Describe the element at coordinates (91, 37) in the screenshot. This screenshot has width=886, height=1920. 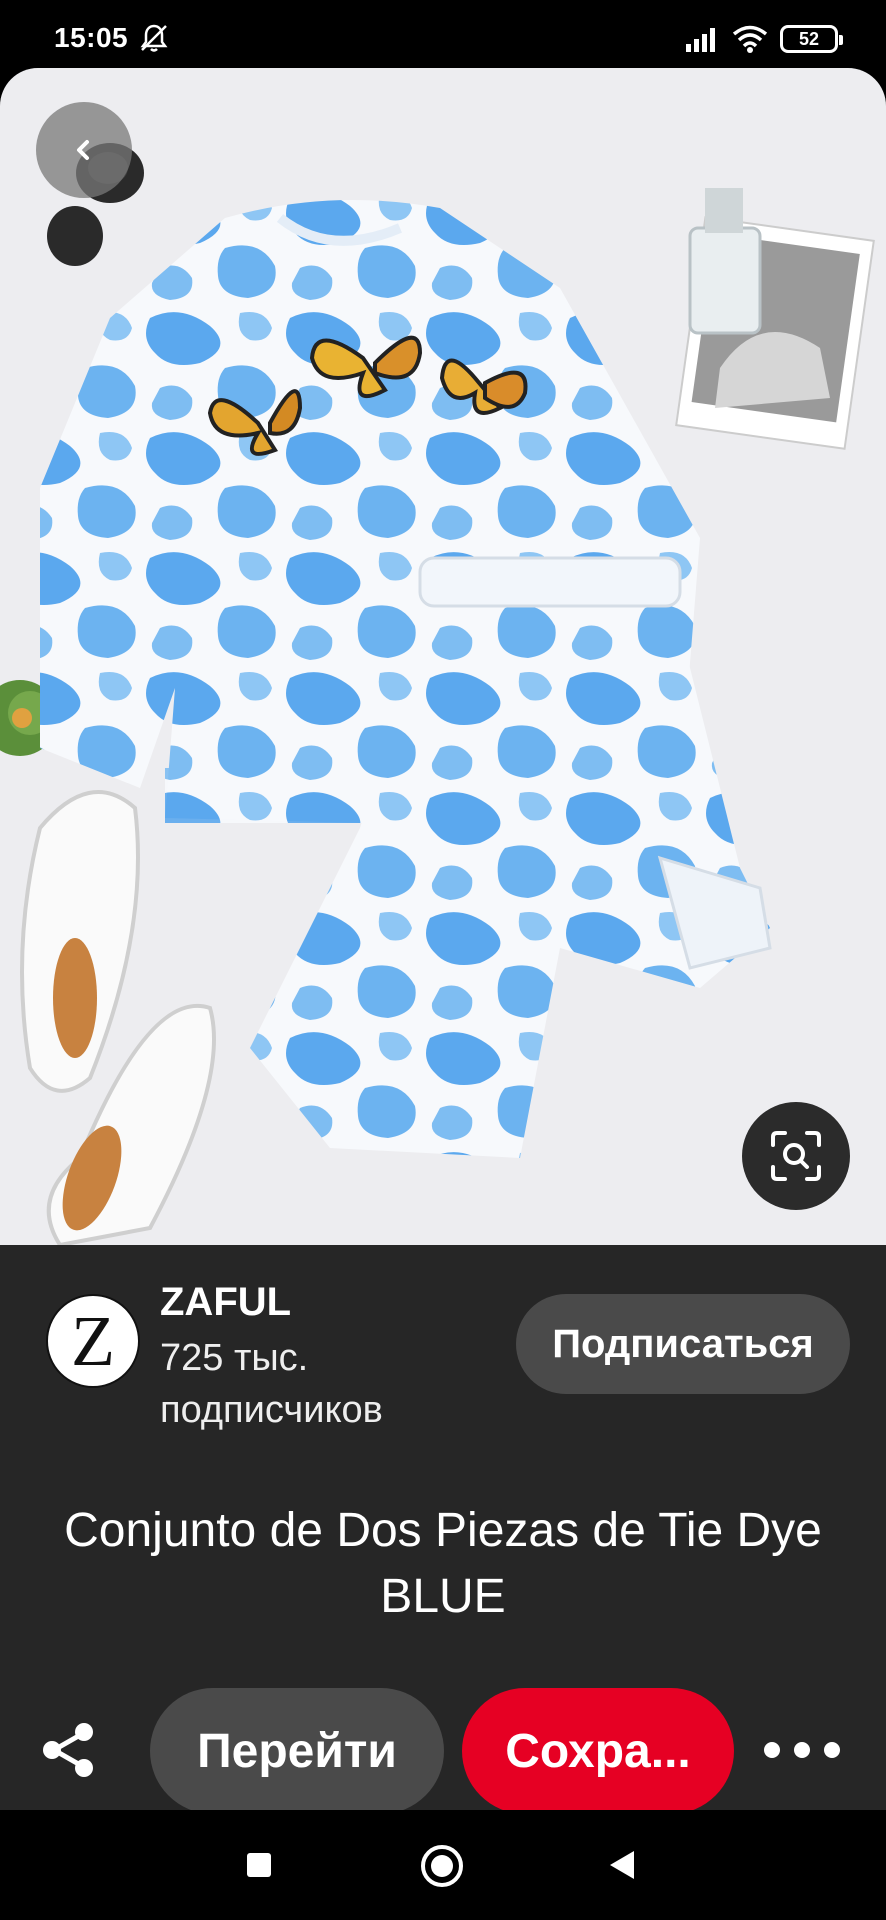
I see `status-time: 15:05` at that location.